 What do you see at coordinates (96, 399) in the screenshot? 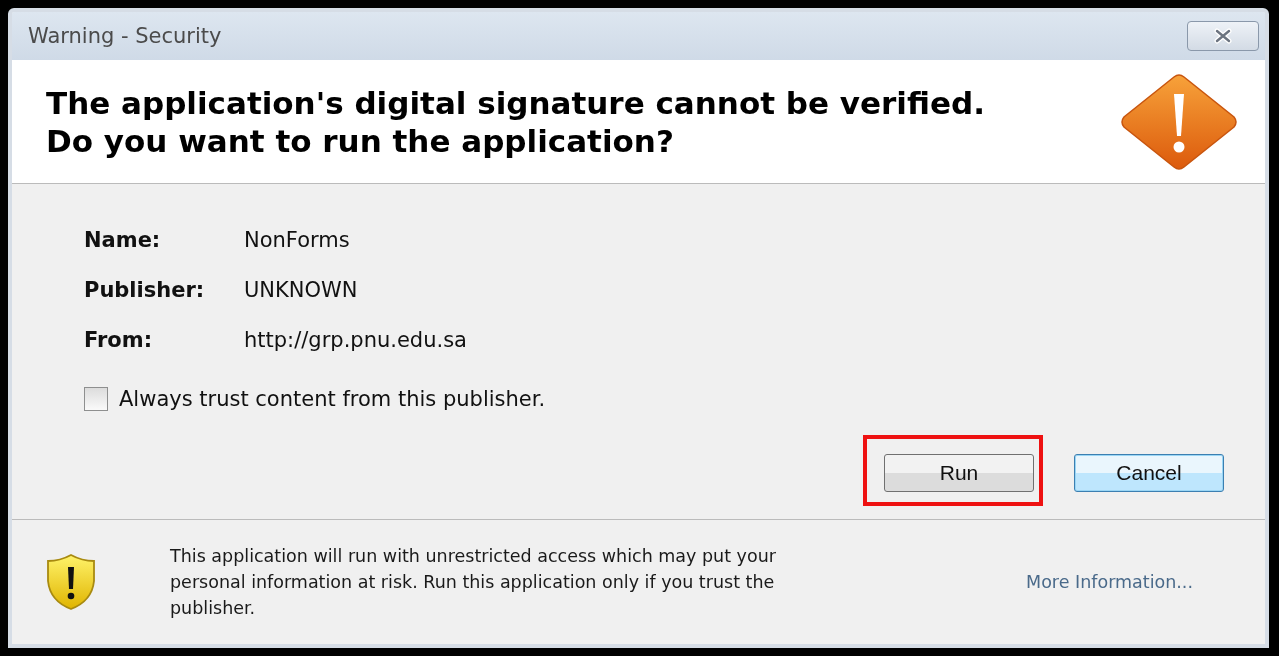
I see `trust-checkbox` at bounding box center [96, 399].